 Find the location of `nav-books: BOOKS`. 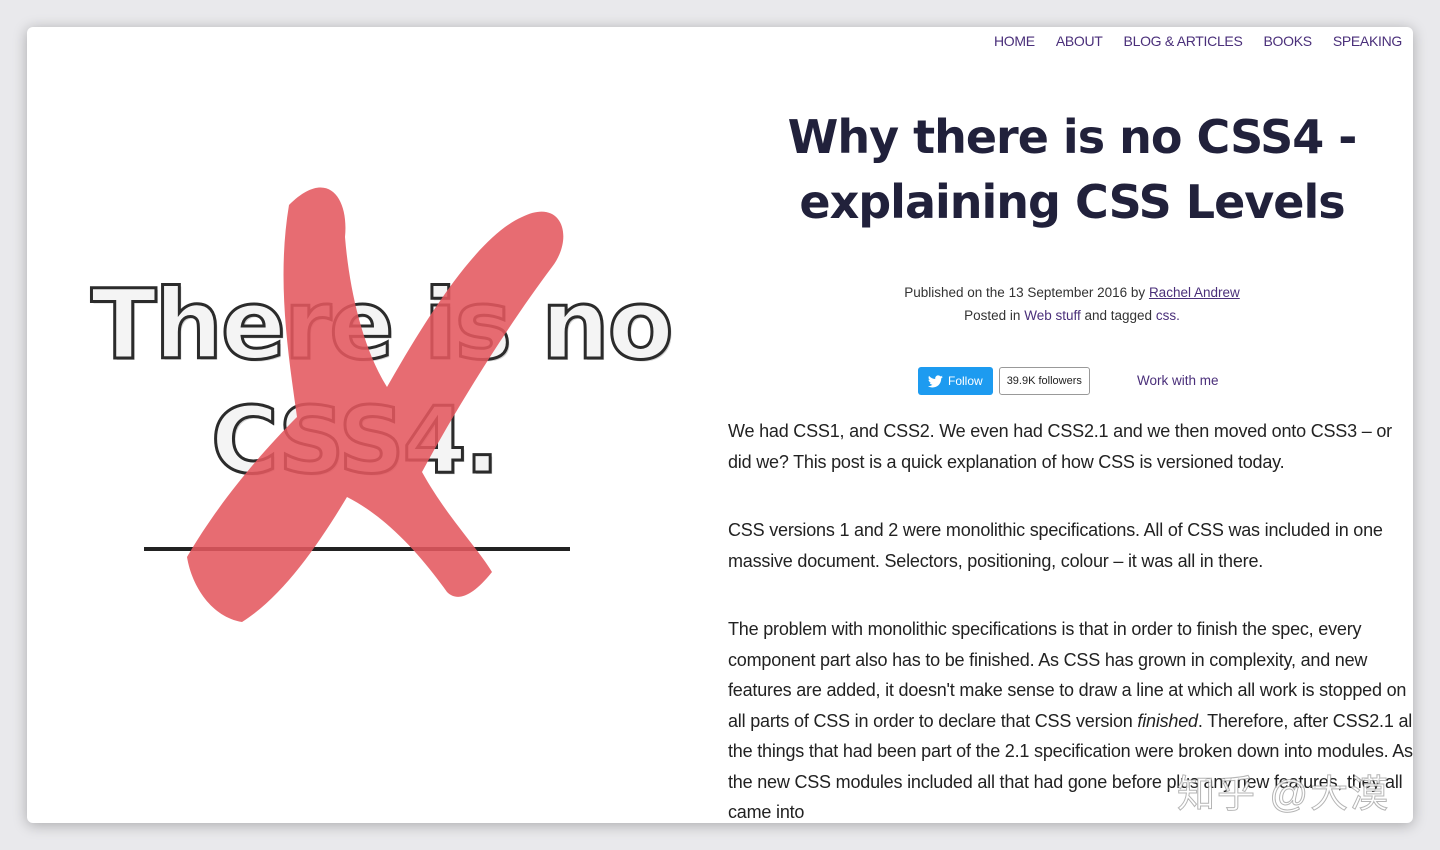

nav-books: BOOKS is located at coordinates (1288, 41).